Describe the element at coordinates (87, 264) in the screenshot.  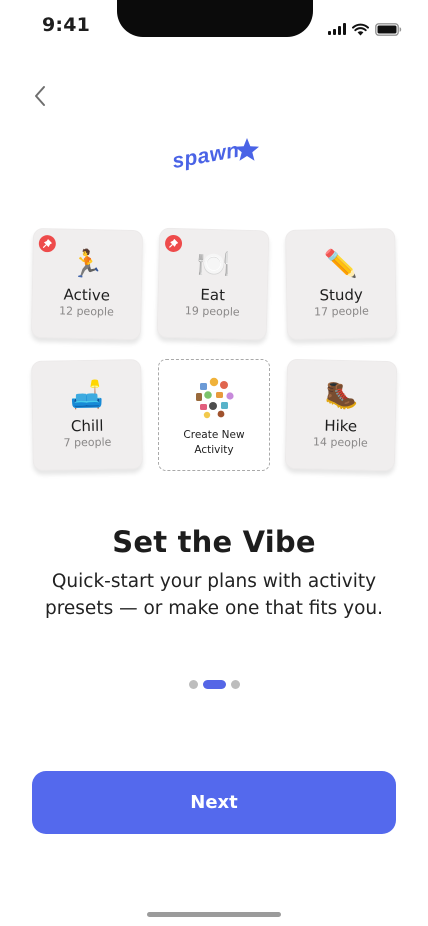
I see `running-icon: 🏃` at that location.